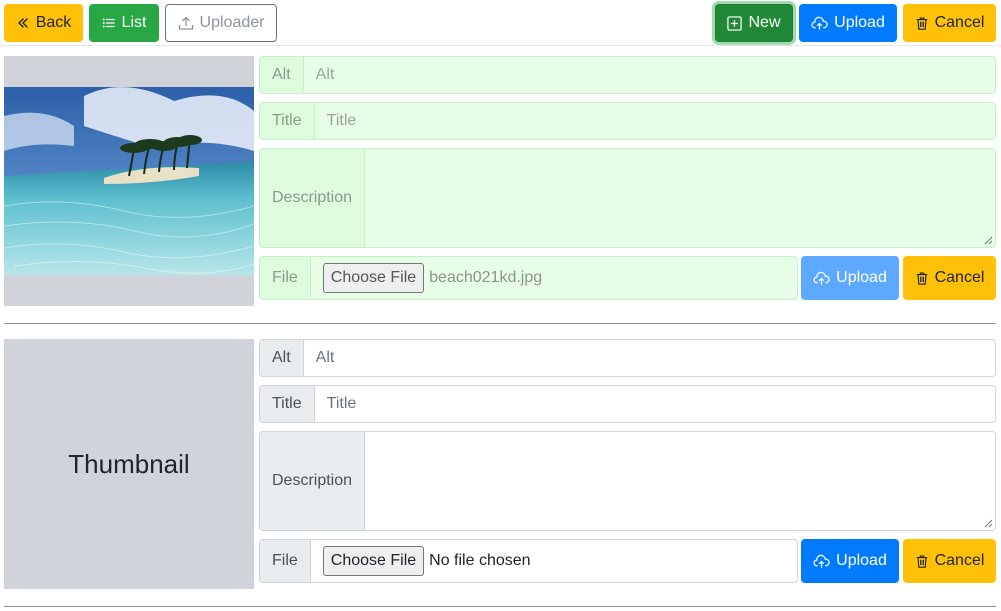 The width and height of the screenshot is (1001, 611). What do you see at coordinates (134, 22) in the screenshot?
I see `list-label: List` at bounding box center [134, 22].